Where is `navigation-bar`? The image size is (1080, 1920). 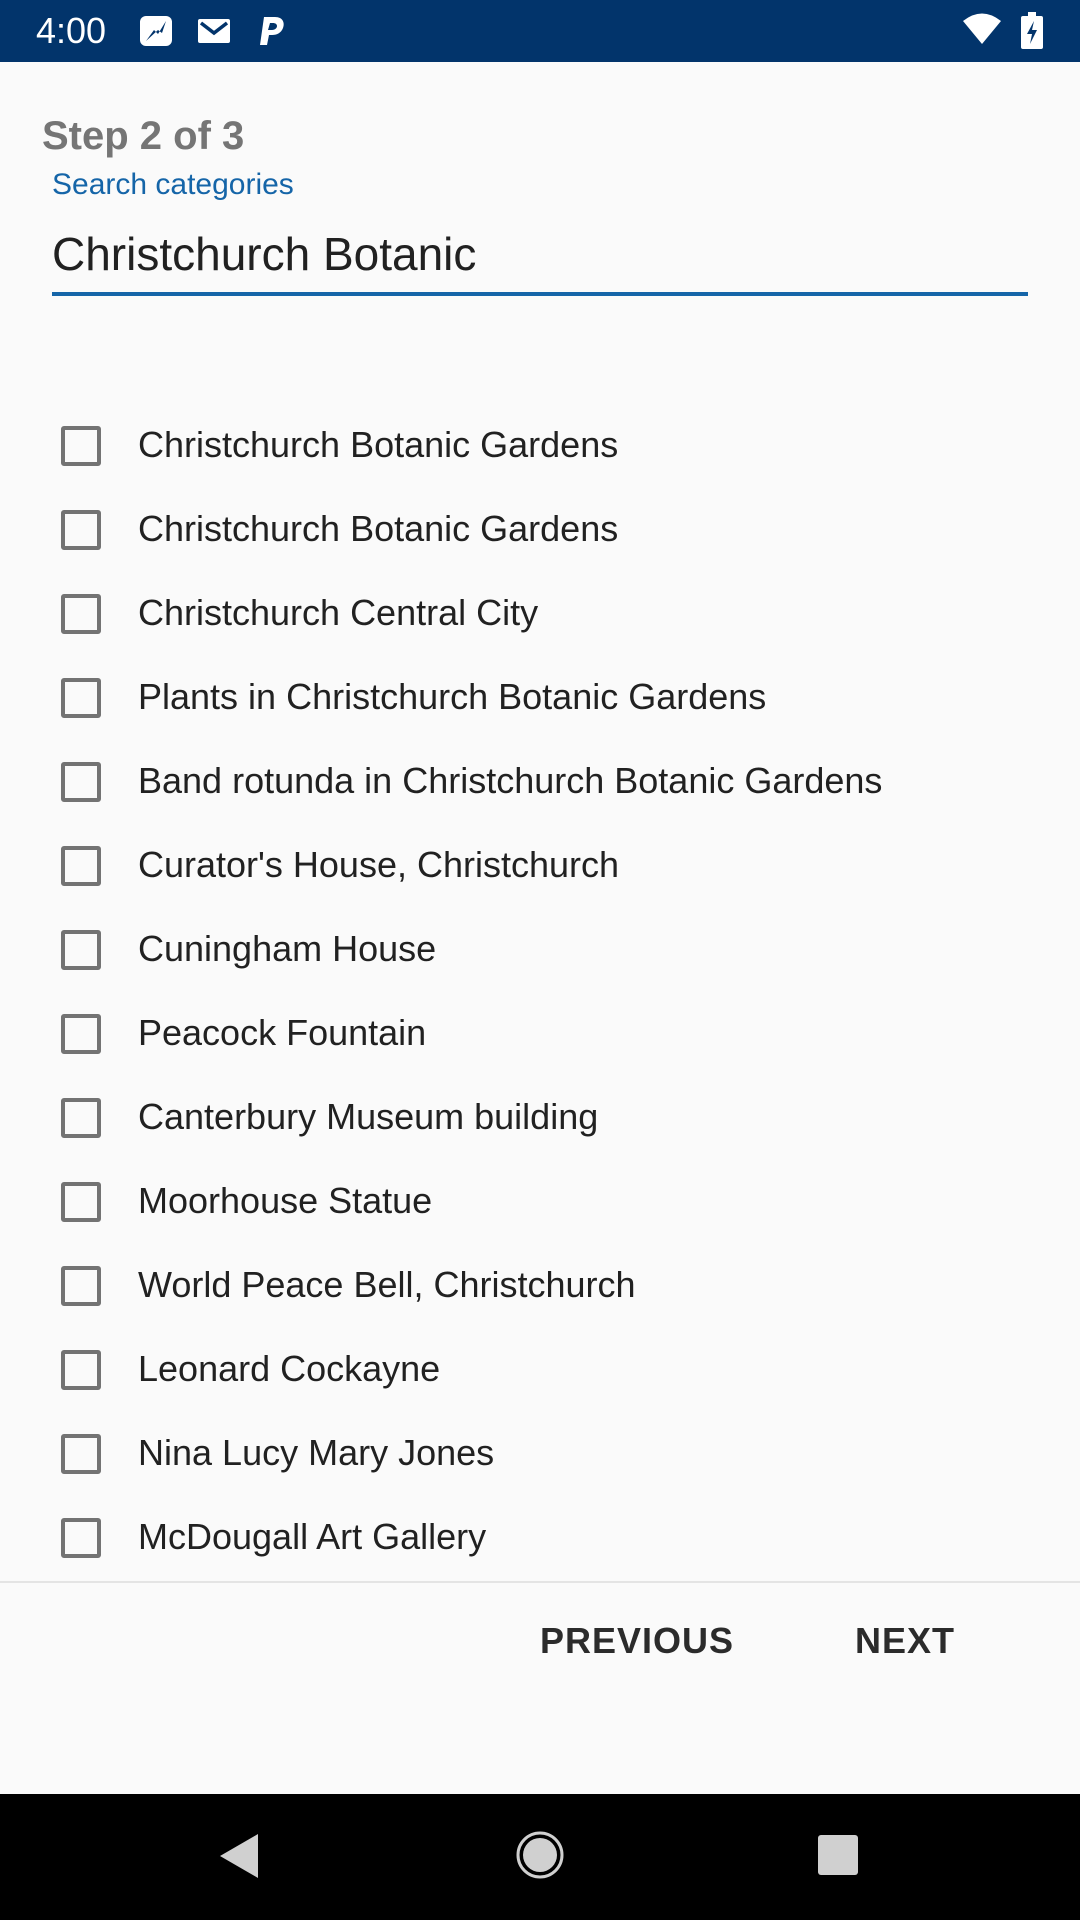
navigation-bar is located at coordinates (540, 1857).